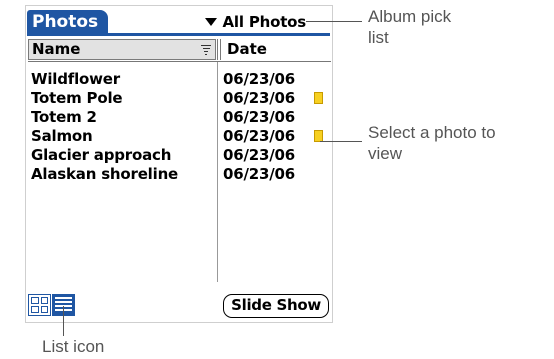  I want to click on slide-show-button: Slide Show, so click(276, 306).